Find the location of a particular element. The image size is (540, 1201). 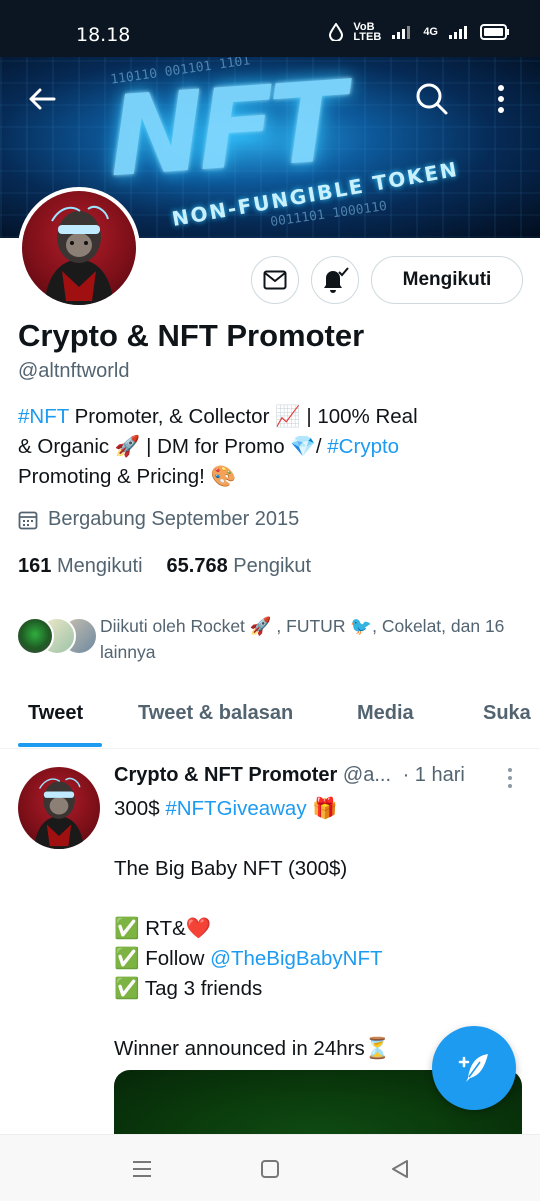

hashtag-nft-link: #NFT is located at coordinates (43, 416).